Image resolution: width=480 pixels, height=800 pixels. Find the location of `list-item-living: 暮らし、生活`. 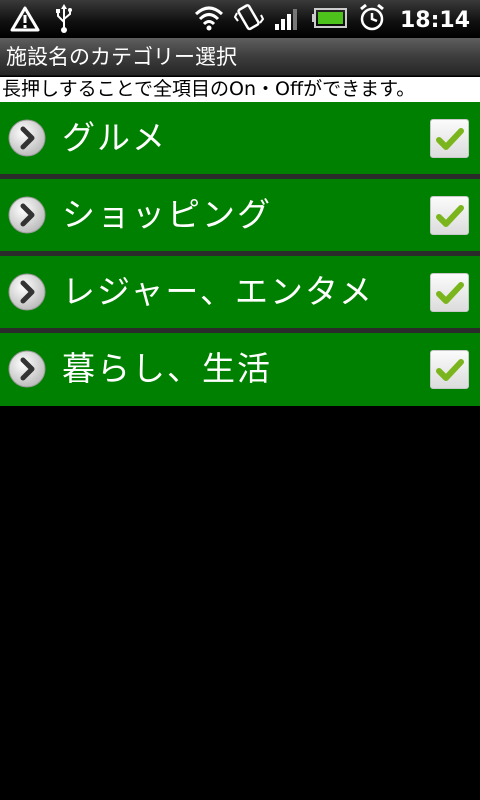

list-item-living: 暮らし、生活 is located at coordinates (240, 369).